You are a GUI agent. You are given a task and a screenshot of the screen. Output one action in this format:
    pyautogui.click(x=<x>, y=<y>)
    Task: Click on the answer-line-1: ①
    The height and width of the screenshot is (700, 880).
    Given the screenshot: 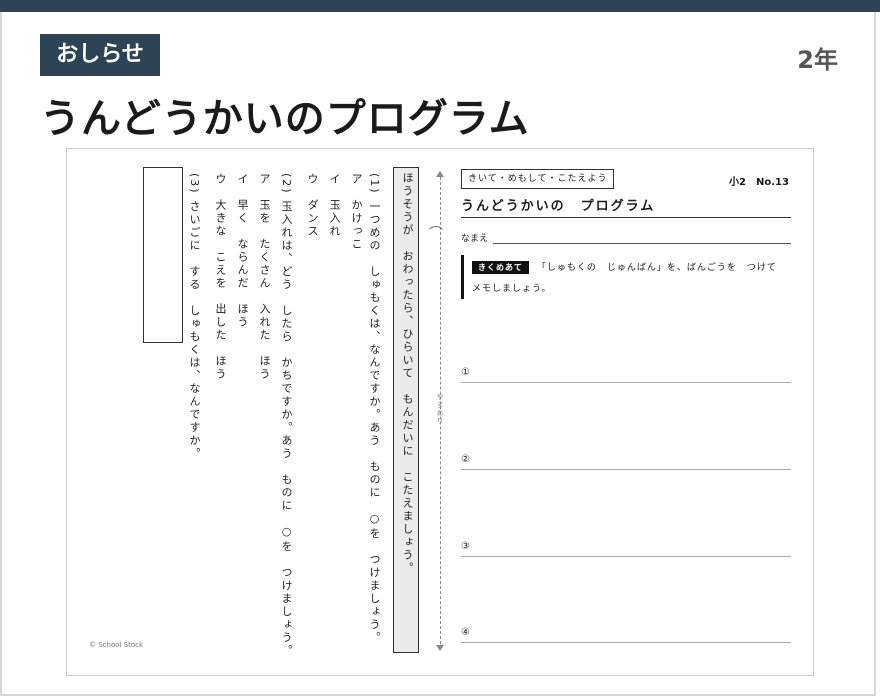 What is the action you would take?
    pyautogui.click(x=626, y=375)
    